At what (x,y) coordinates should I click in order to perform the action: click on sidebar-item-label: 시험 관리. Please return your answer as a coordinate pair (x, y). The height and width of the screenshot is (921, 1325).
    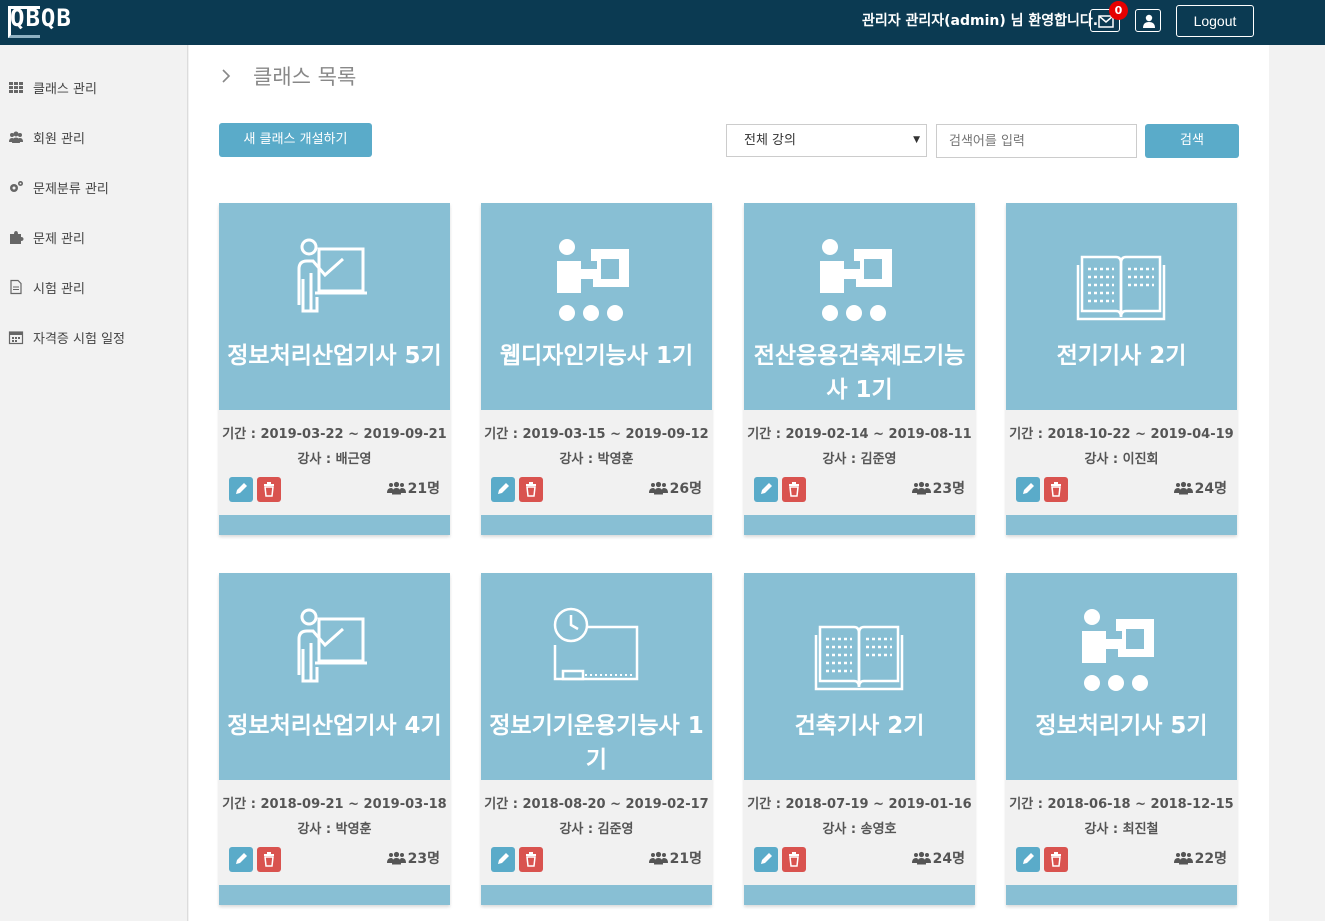
    Looking at the image, I should click on (59, 289).